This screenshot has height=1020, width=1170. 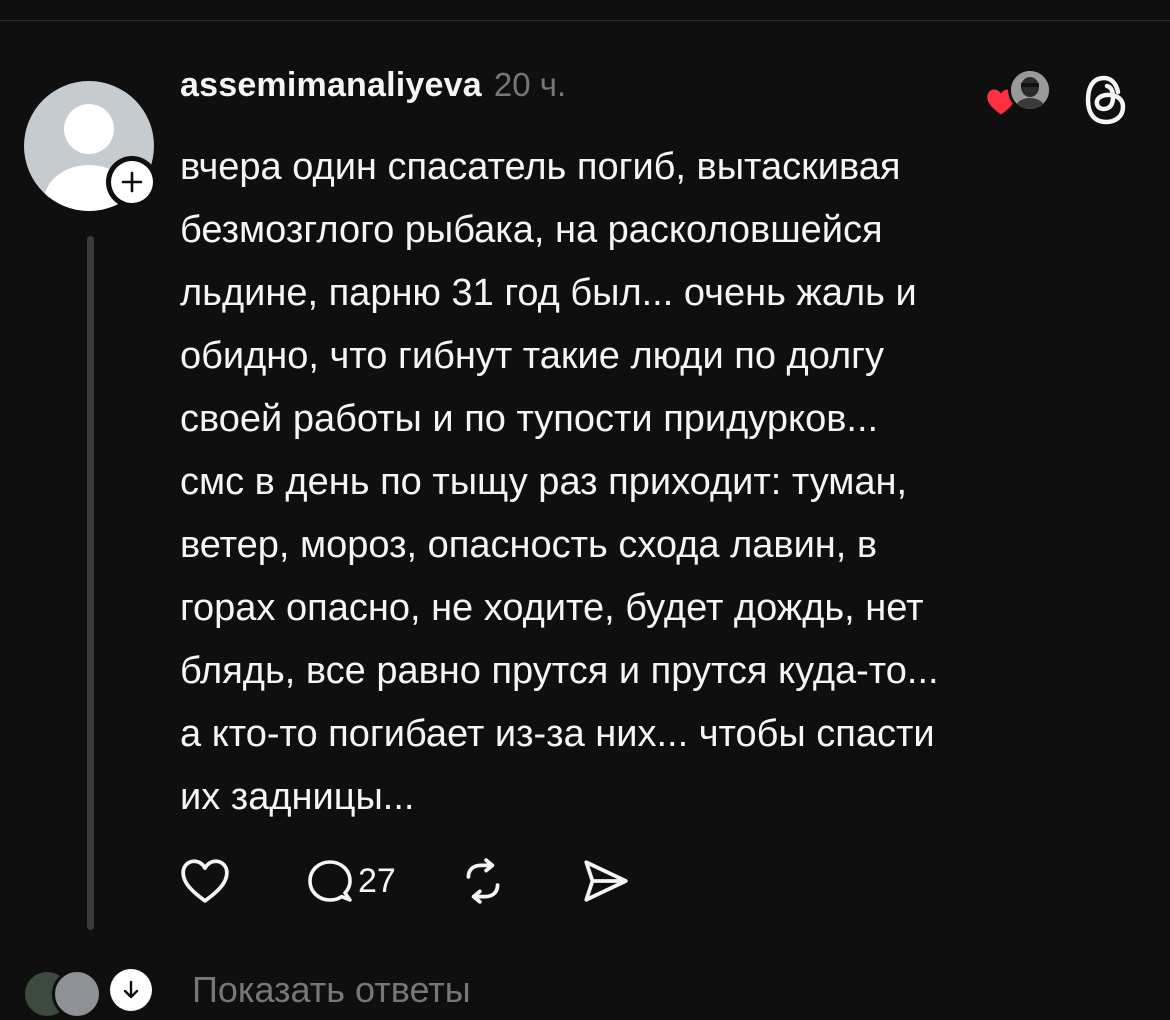 I want to click on follow-button, so click(x=132, y=182).